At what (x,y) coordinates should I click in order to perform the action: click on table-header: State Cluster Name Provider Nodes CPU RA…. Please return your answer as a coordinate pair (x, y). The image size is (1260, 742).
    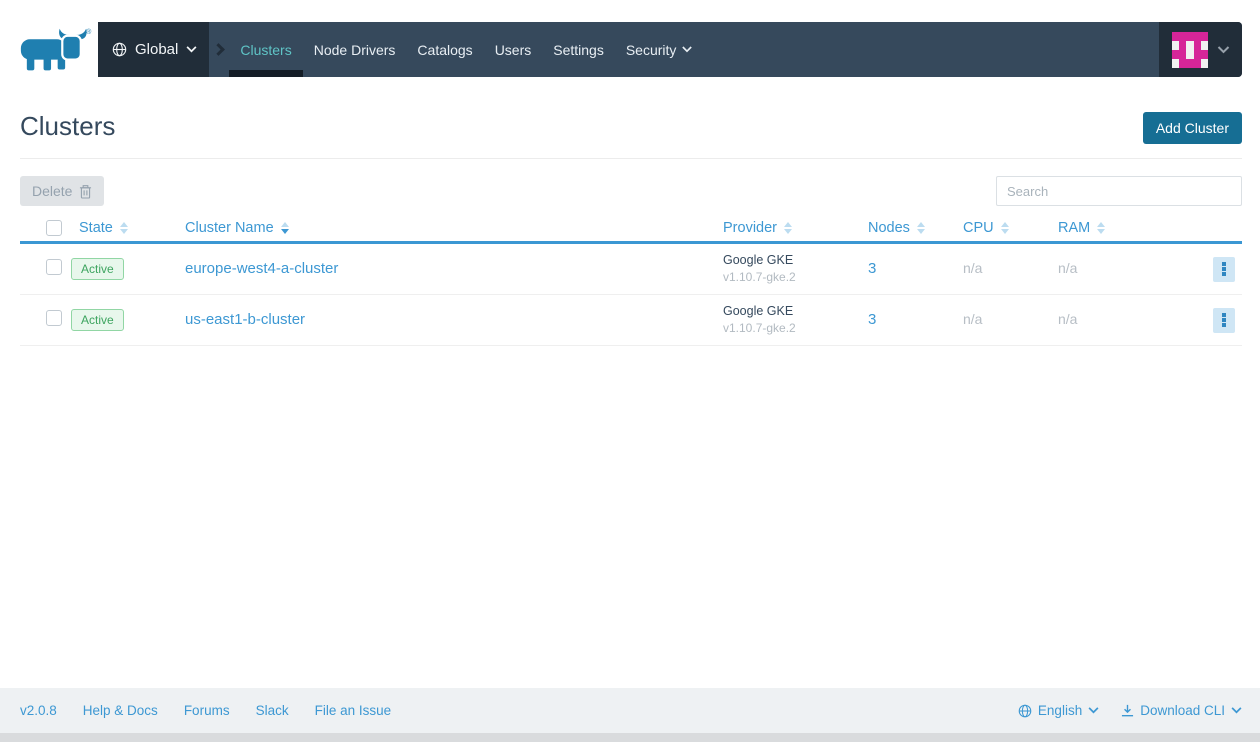
    Looking at the image, I should click on (631, 229).